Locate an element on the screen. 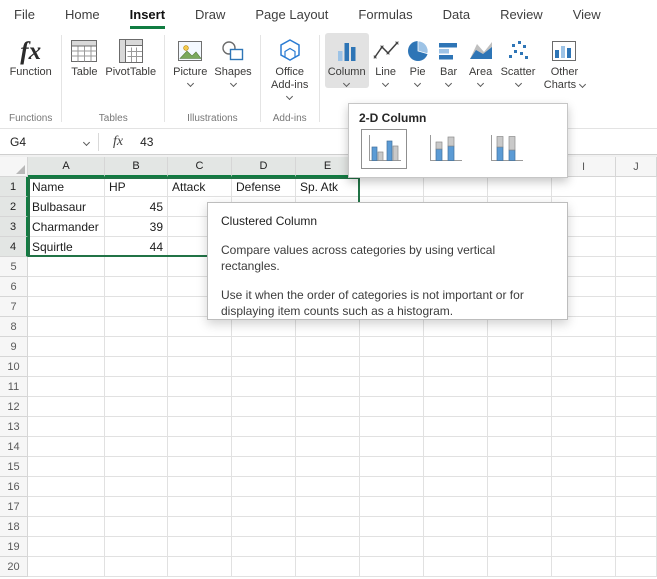 This screenshot has height=579, width=657. cell-F10 is located at coordinates (392, 367).